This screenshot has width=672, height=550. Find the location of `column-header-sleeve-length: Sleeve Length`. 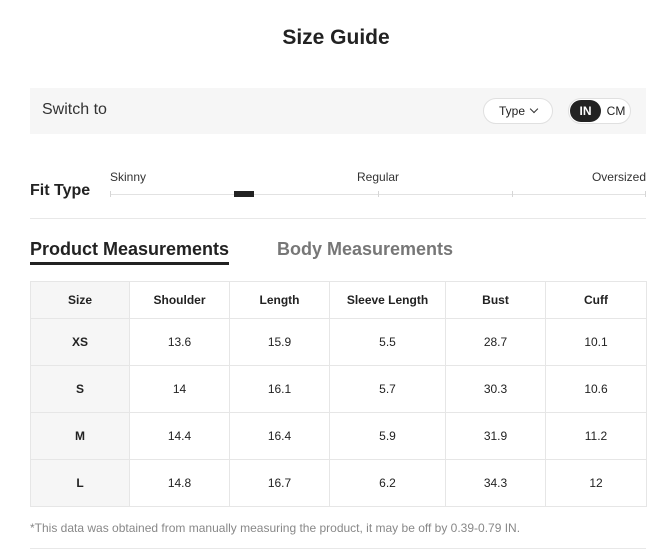

column-header-sleeve-length: Sleeve Length is located at coordinates (387, 300).